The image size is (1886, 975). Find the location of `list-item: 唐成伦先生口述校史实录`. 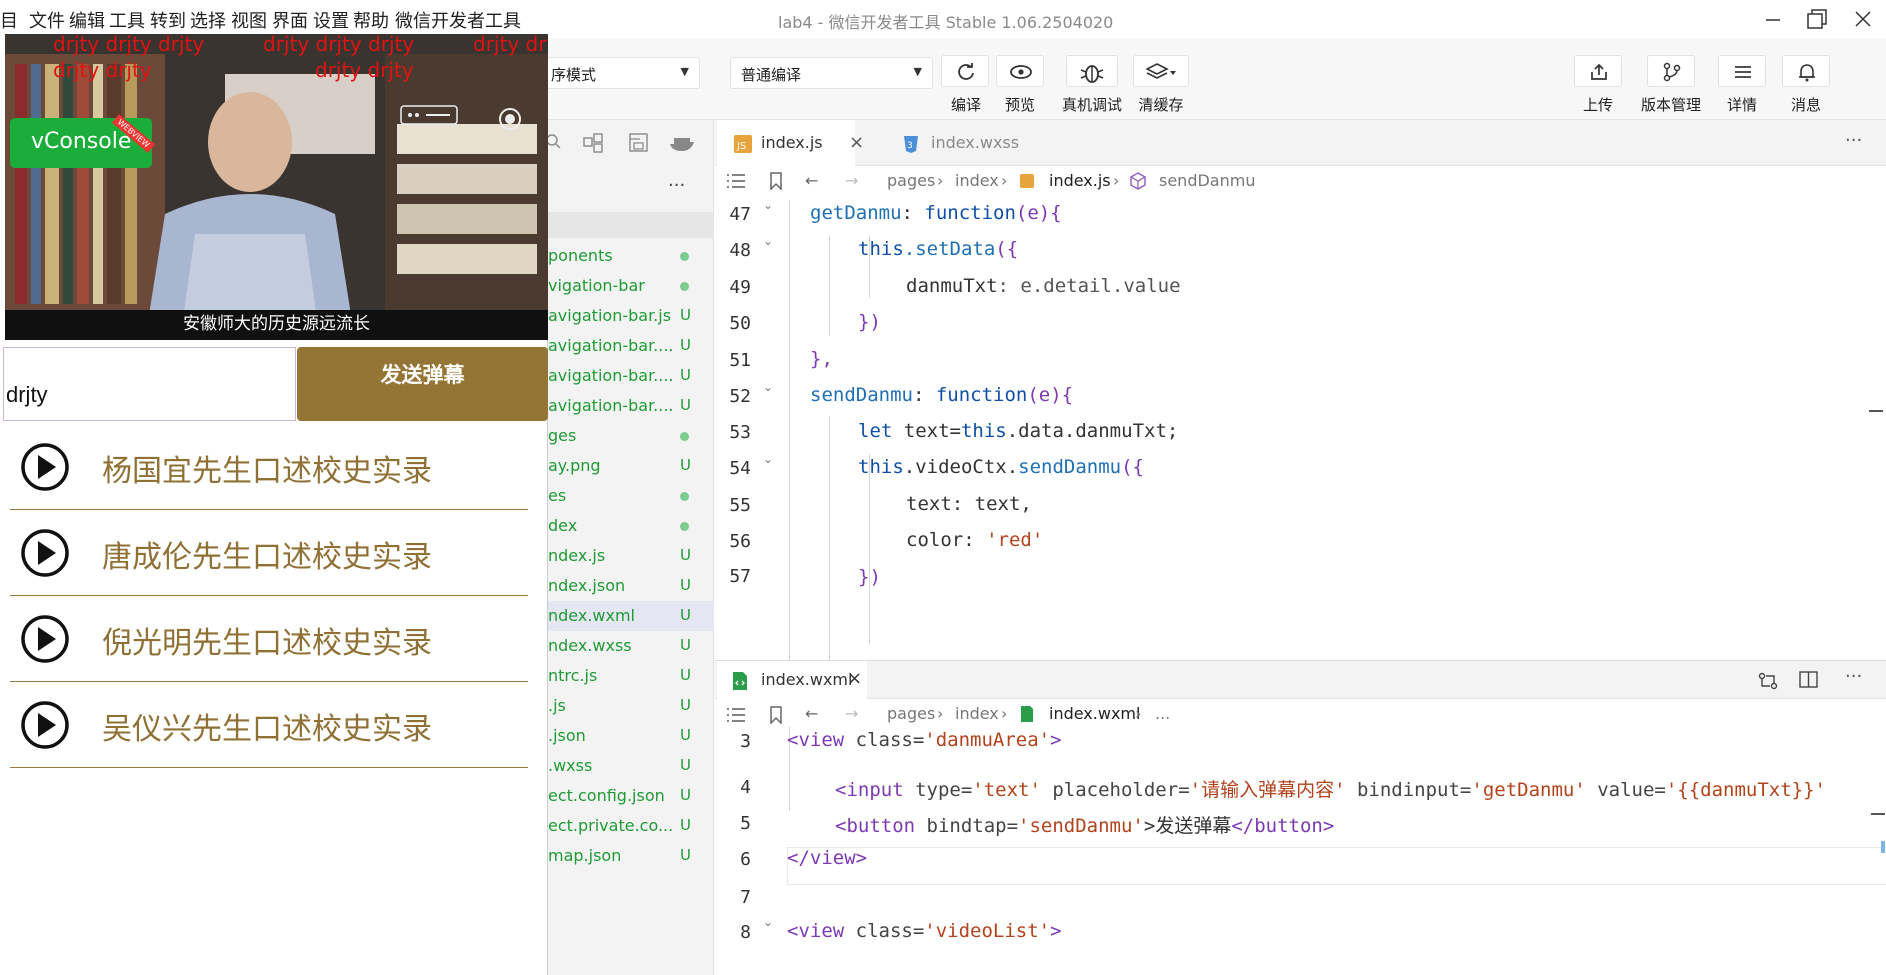

list-item: 唐成伦先生口述校史实录 is located at coordinates (269, 553).